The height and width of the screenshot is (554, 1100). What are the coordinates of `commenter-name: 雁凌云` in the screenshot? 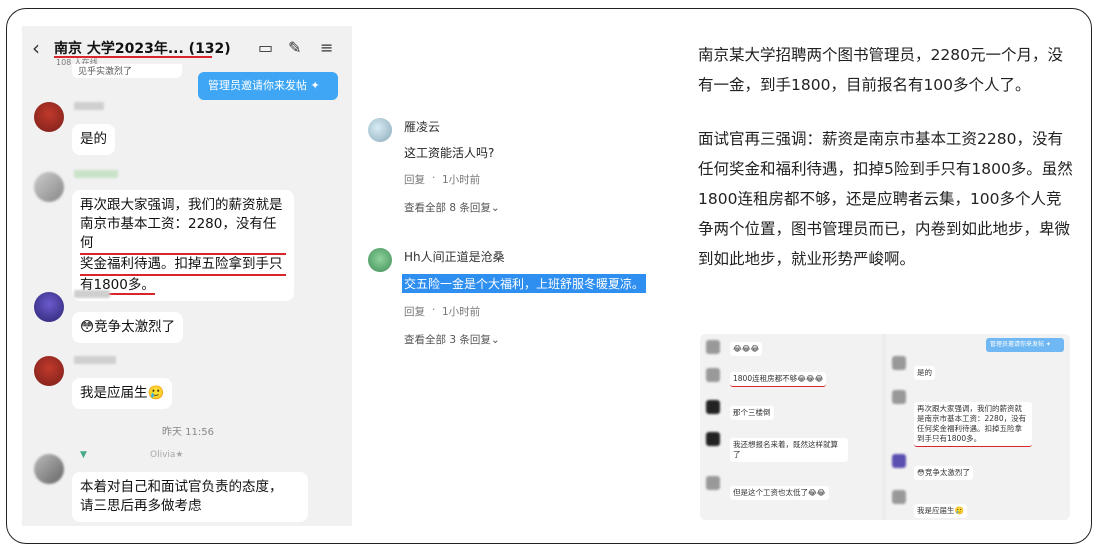 It's located at (422, 126).